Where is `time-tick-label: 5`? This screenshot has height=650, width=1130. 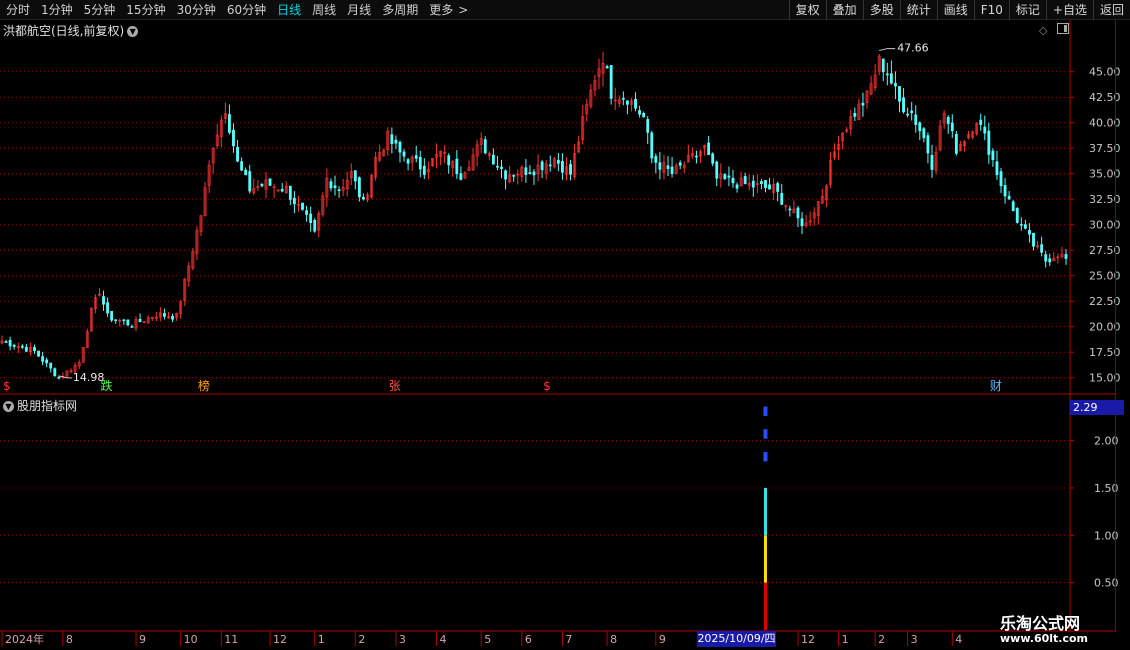
time-tick-label: 5 is located at coordinates (487, 639).